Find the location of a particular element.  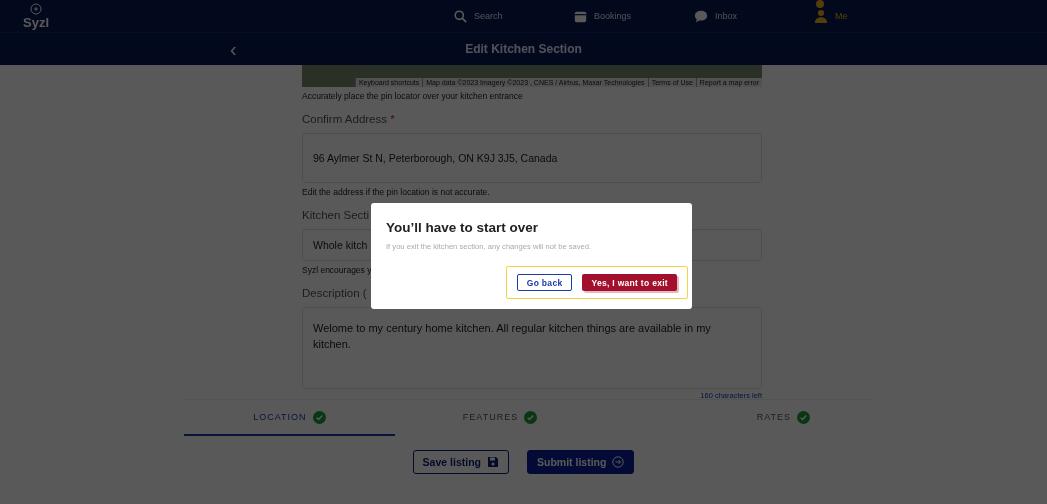

helper-text: Edit the address if the pin location is not accurate. is located at coordinates (396, 192).